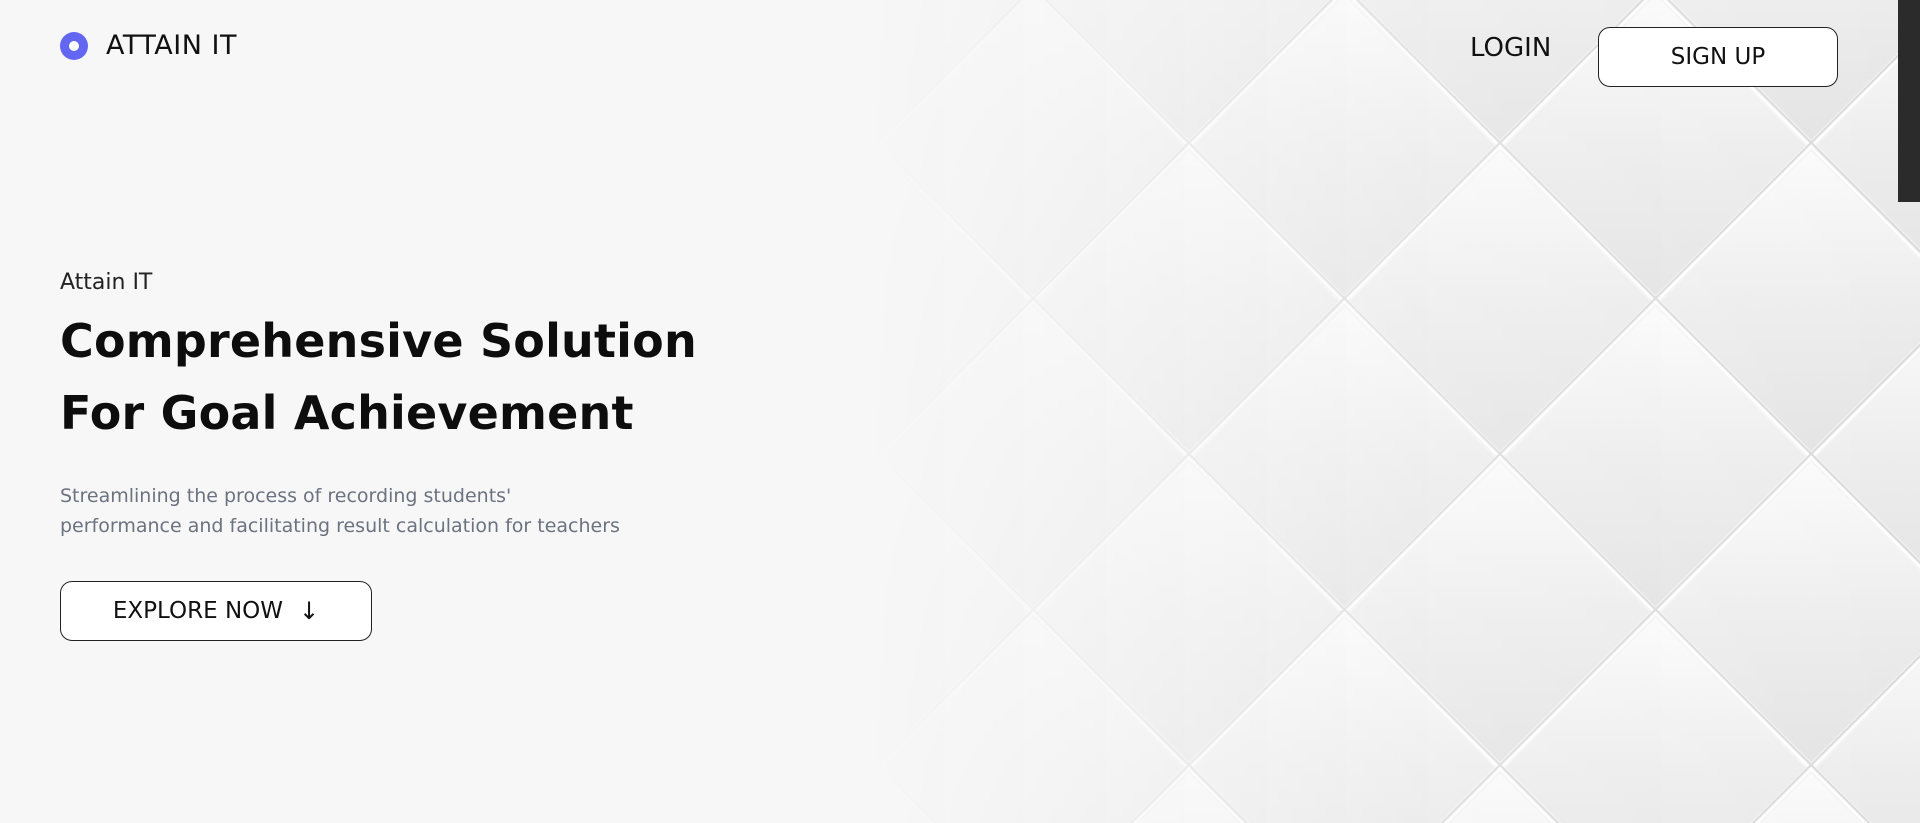 Image resolution: width=1920 pixels, height=823 pixels. I want to click on hero-title-line-2: For Goal Achievement, so click(347, 413).